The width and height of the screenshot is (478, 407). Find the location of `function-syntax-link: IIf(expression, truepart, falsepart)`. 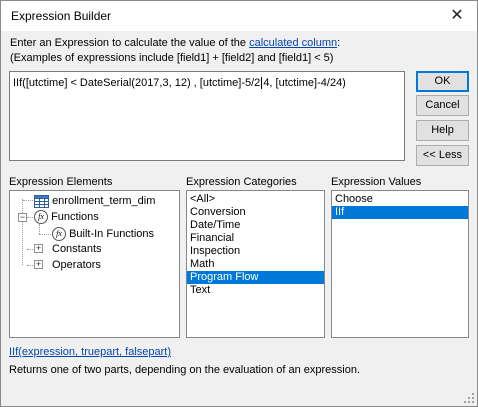

function-syntax-link: IIf(expression, truepart, falsepart) is located at coordinates (90, 352).